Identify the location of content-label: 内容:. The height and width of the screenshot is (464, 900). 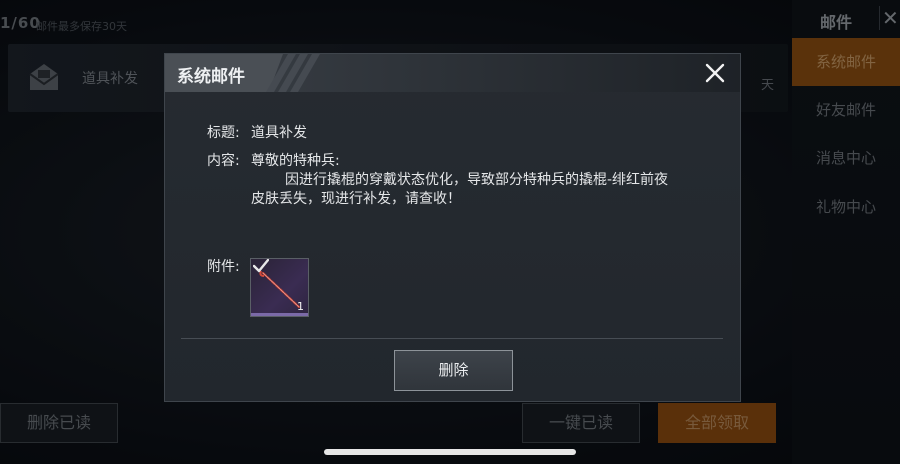
(223, 161).